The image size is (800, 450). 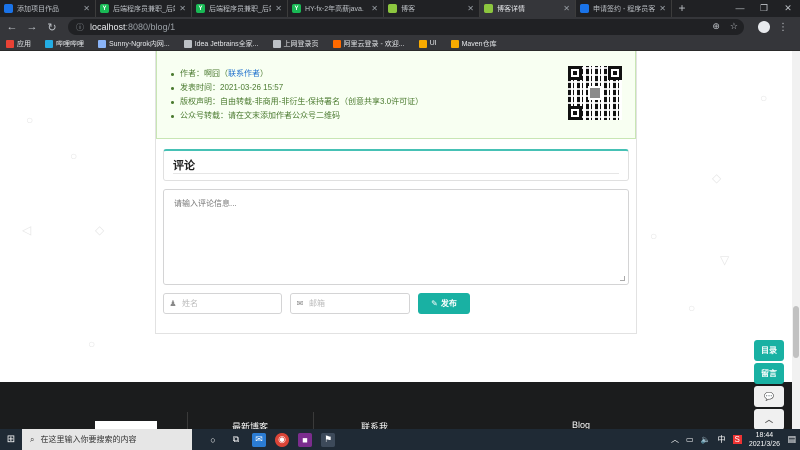 I want to click on taskbar-search: ⌕ 在这里输入你要搜索的内容, so click(x=107, y=439).